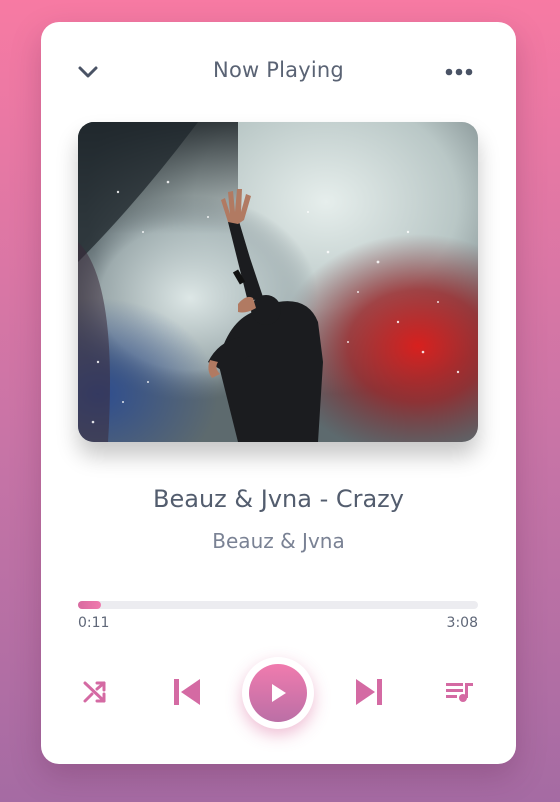  I want to click on shuffle-button, so click(95, 692).